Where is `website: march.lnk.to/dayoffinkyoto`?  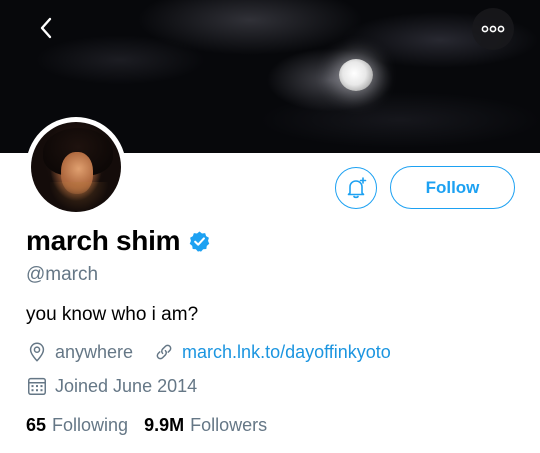 website: march.lnk.to/dayoffinkyoto is located at coordinates (272, 352).